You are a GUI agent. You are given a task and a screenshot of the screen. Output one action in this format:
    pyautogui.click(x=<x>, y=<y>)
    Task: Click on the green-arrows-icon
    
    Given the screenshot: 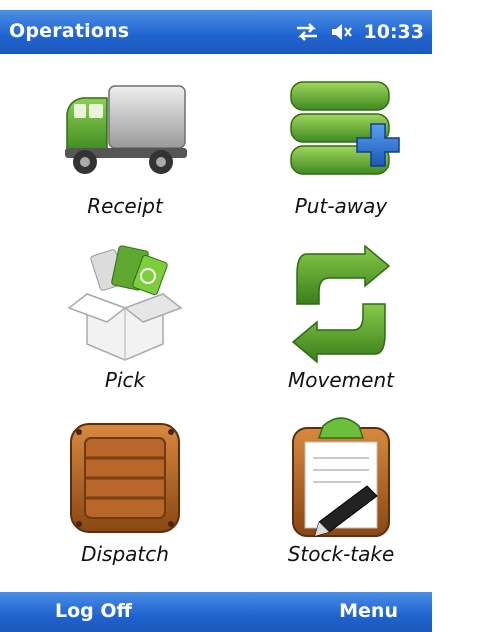 What is the action you would take?
    pyautogui.click(x=341, y=304)
    